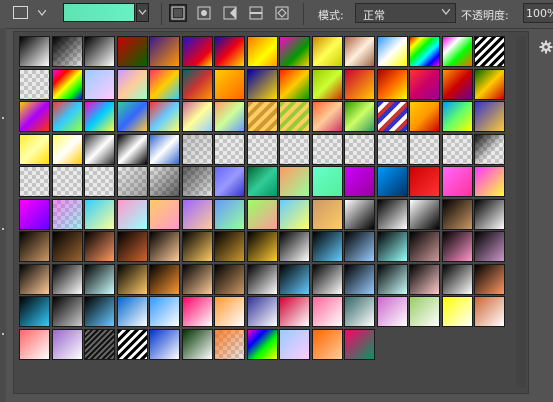 This screenshot has height=402, width=553. Describe the element at coordinates (256, 13) in the screenshot. I see `reflected-gradient-button` at that location.